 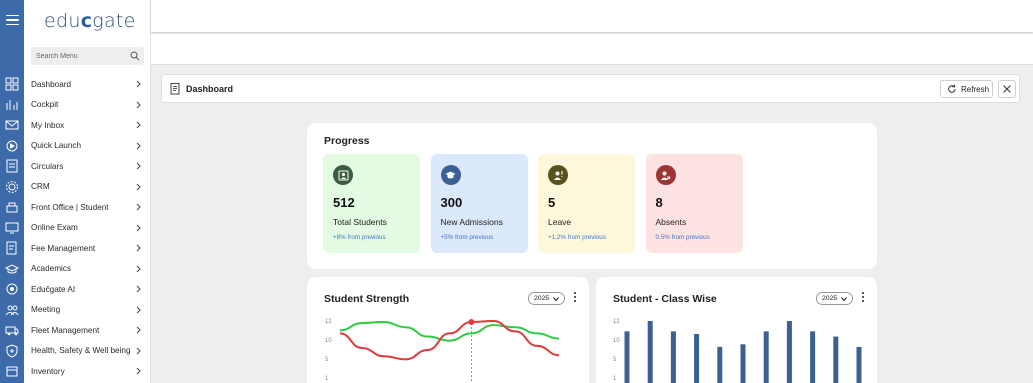 What do you see at coordinates (12, 330) in the screenshot?
I see `fleet-icon` at bounding box center [12, 330].